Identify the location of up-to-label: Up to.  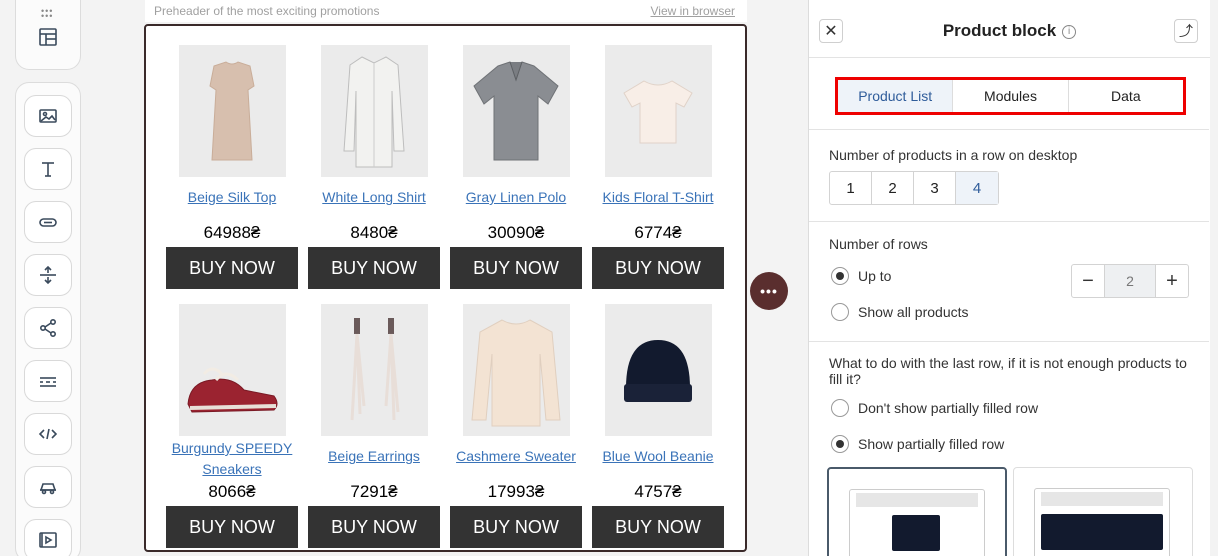
(875, 276).